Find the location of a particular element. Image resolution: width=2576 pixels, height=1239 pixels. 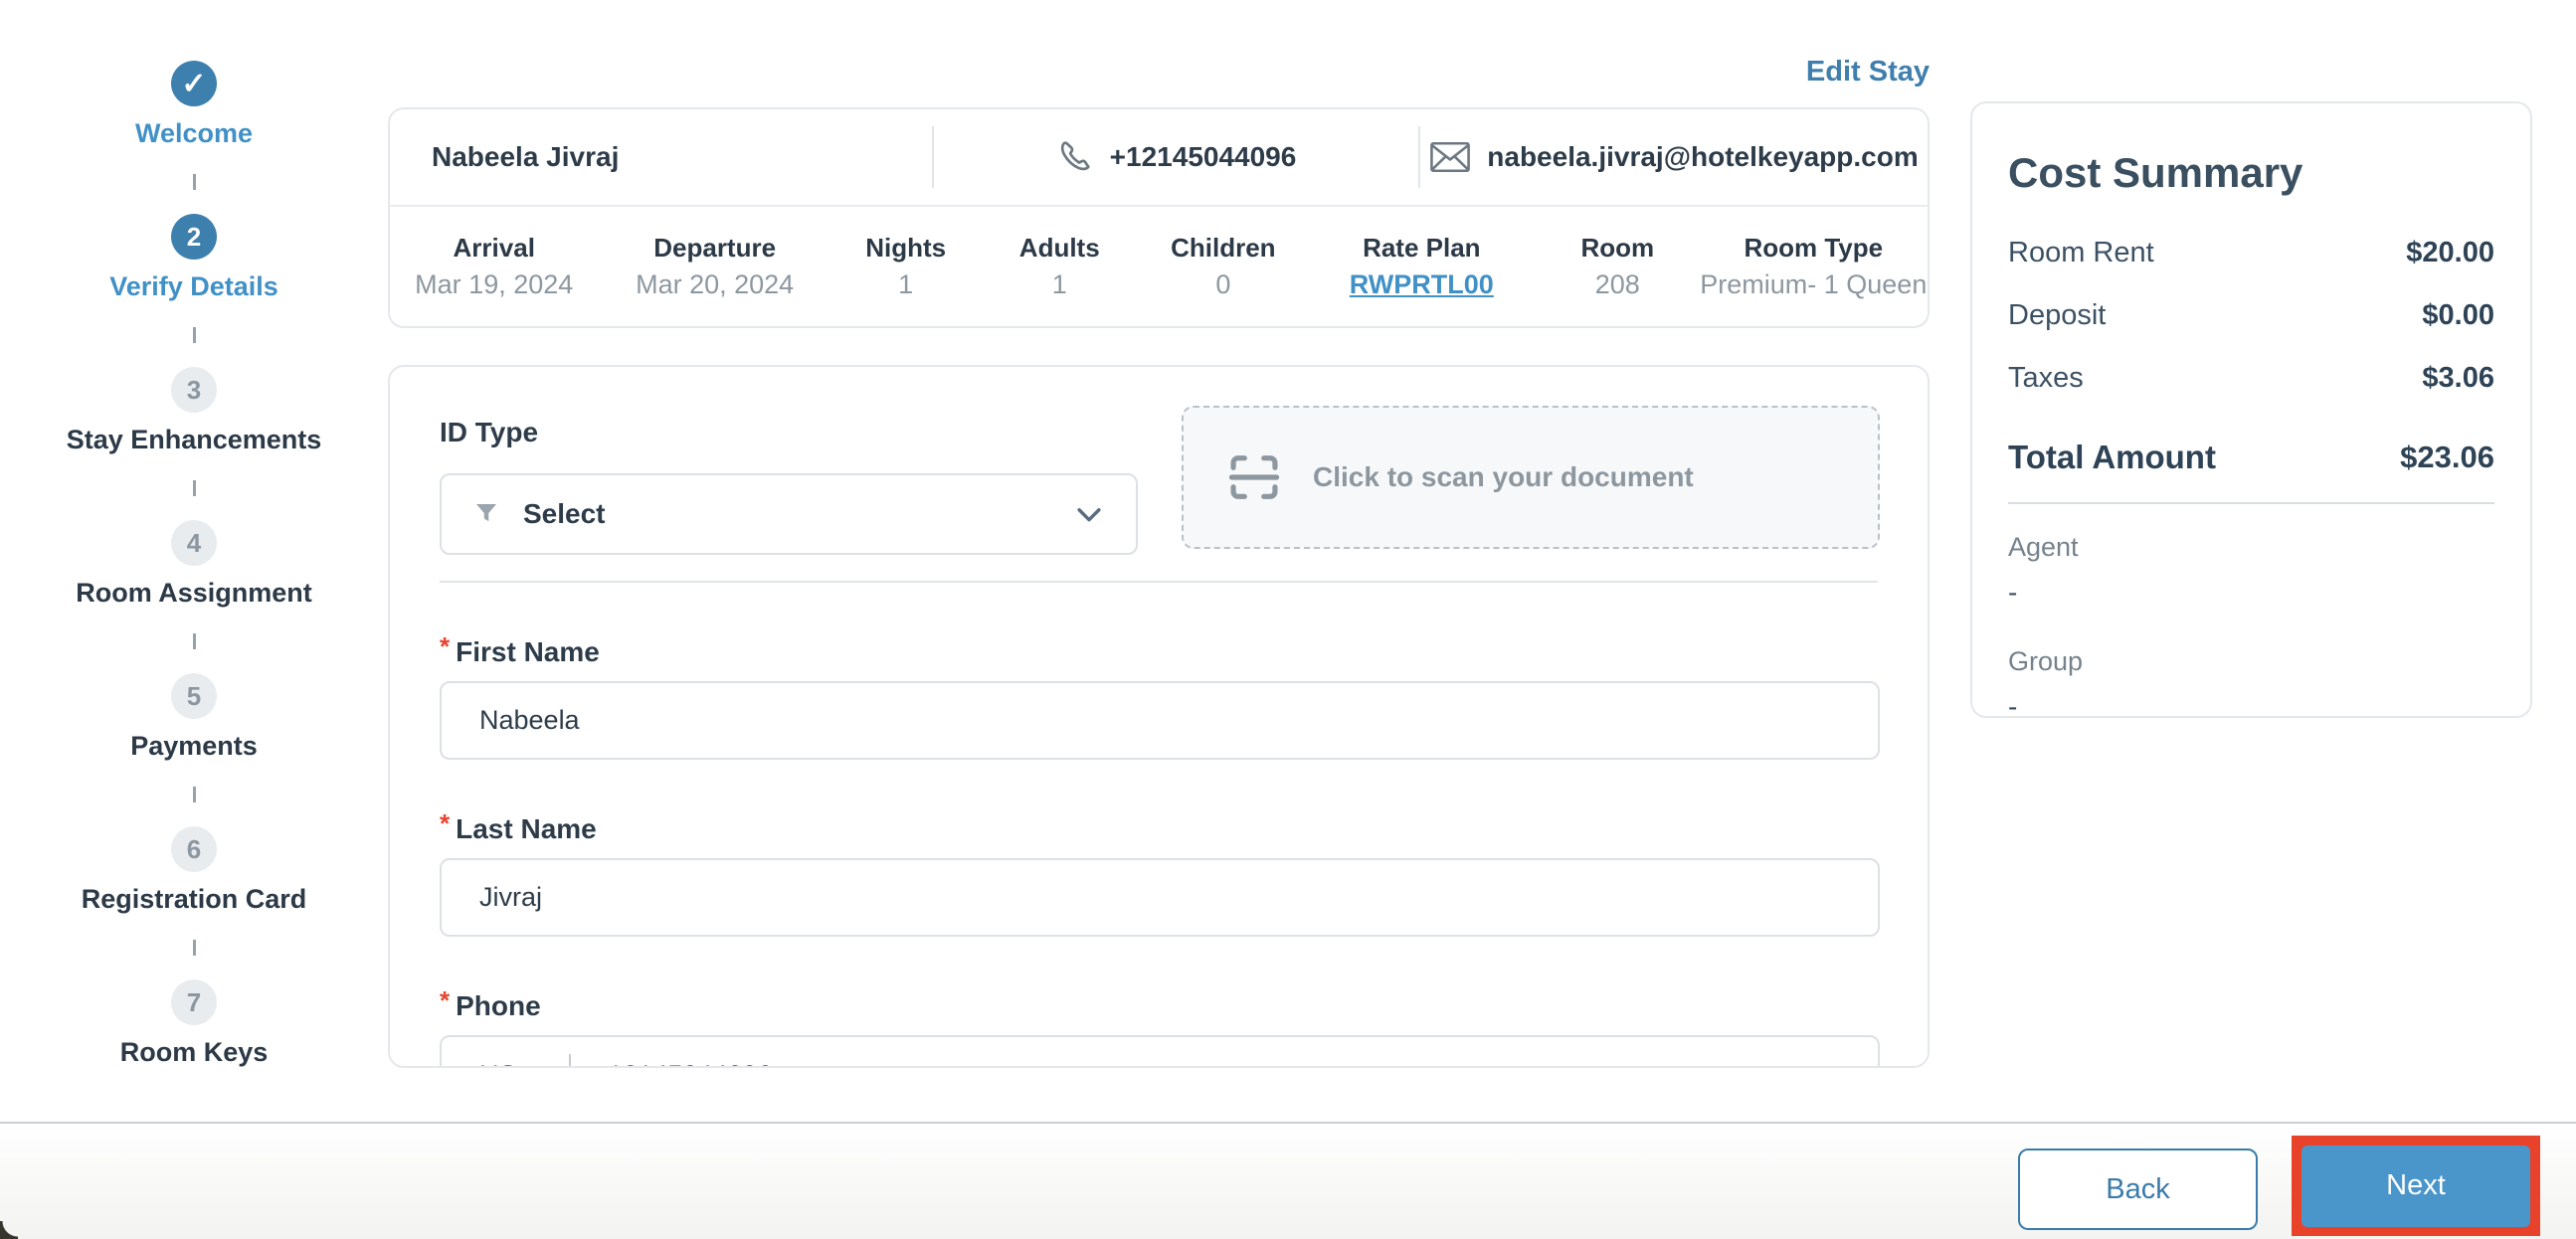

label-text: Last Name is located at coordinates (526, 828).